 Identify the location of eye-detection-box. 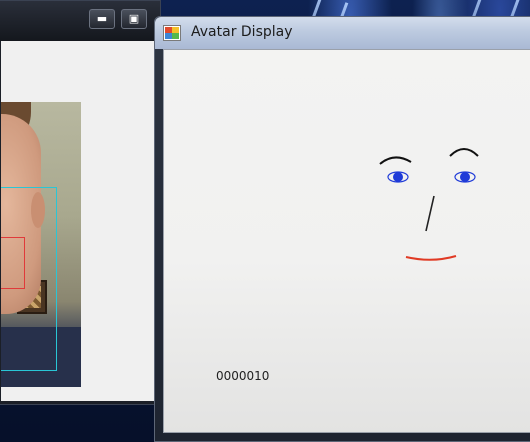
(13, 263).